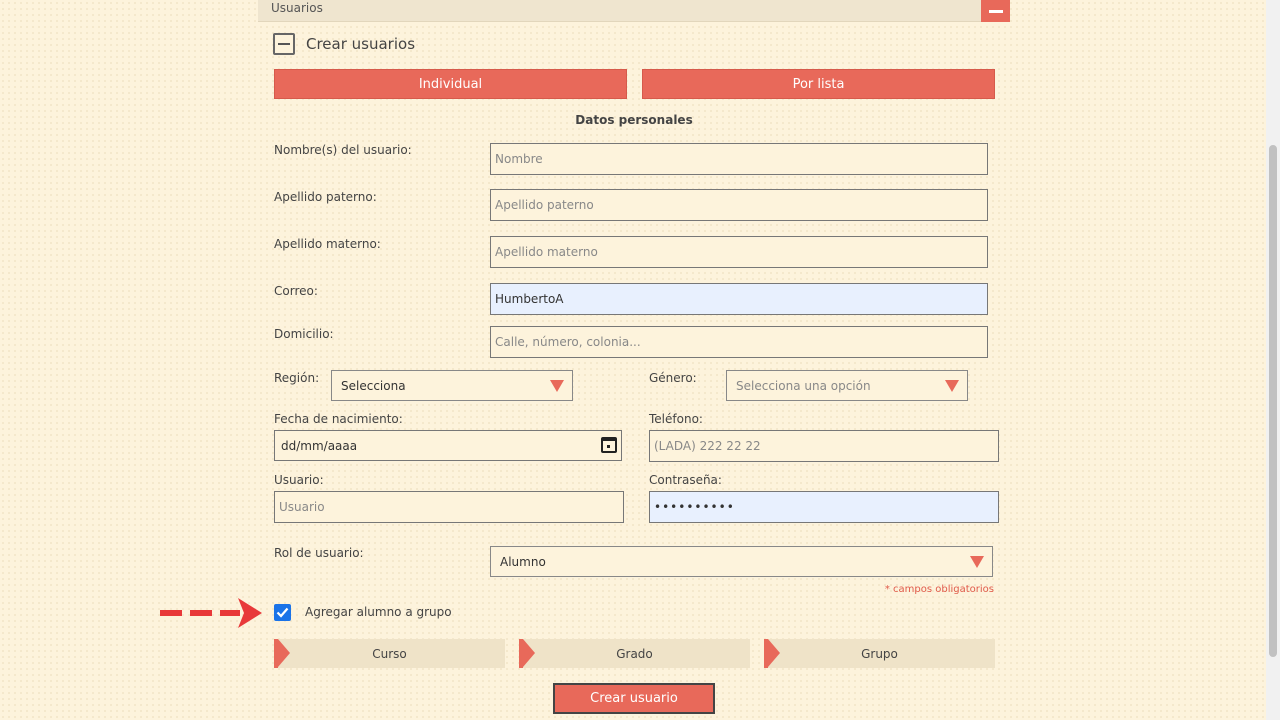  What do you see at coordinates (449, 507) in the screenshot?
I see `usuario-input` at bounding box center [449, 507].